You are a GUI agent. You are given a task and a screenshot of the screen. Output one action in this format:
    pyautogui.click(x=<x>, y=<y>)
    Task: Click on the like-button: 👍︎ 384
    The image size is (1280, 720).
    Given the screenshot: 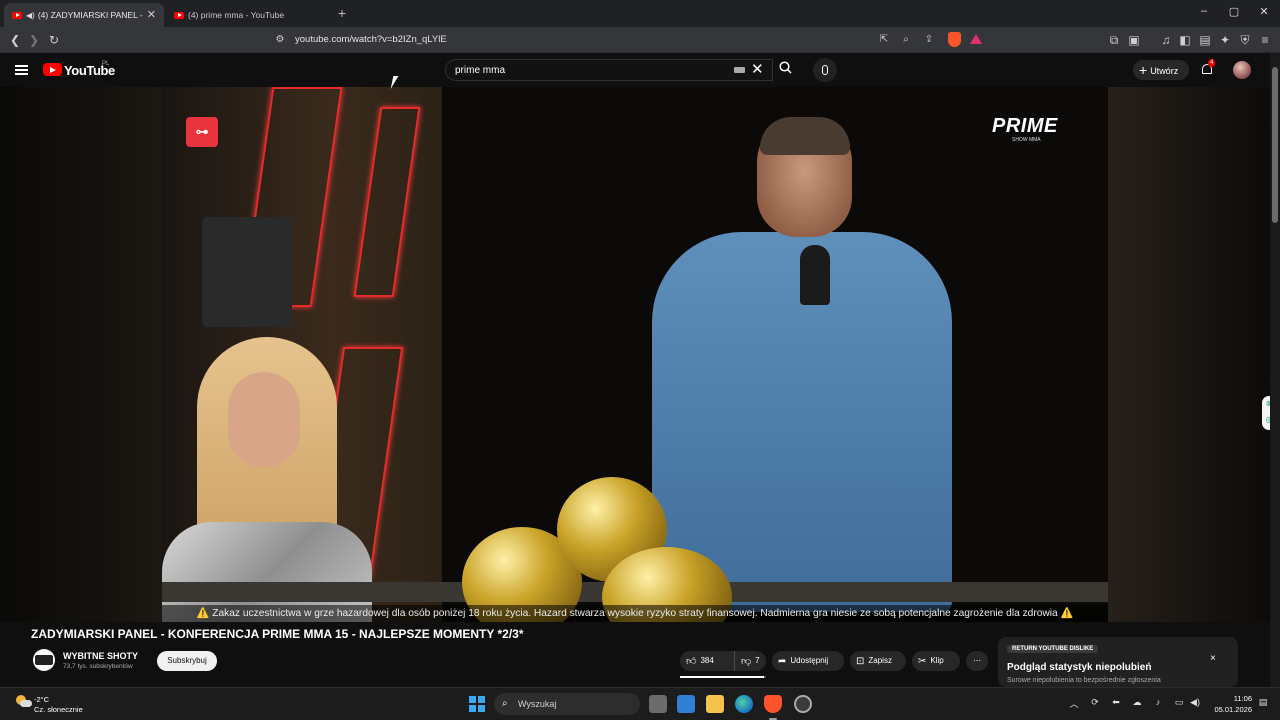 What is the action you would take?
    pyautogui.click(x=700, y=661)
    